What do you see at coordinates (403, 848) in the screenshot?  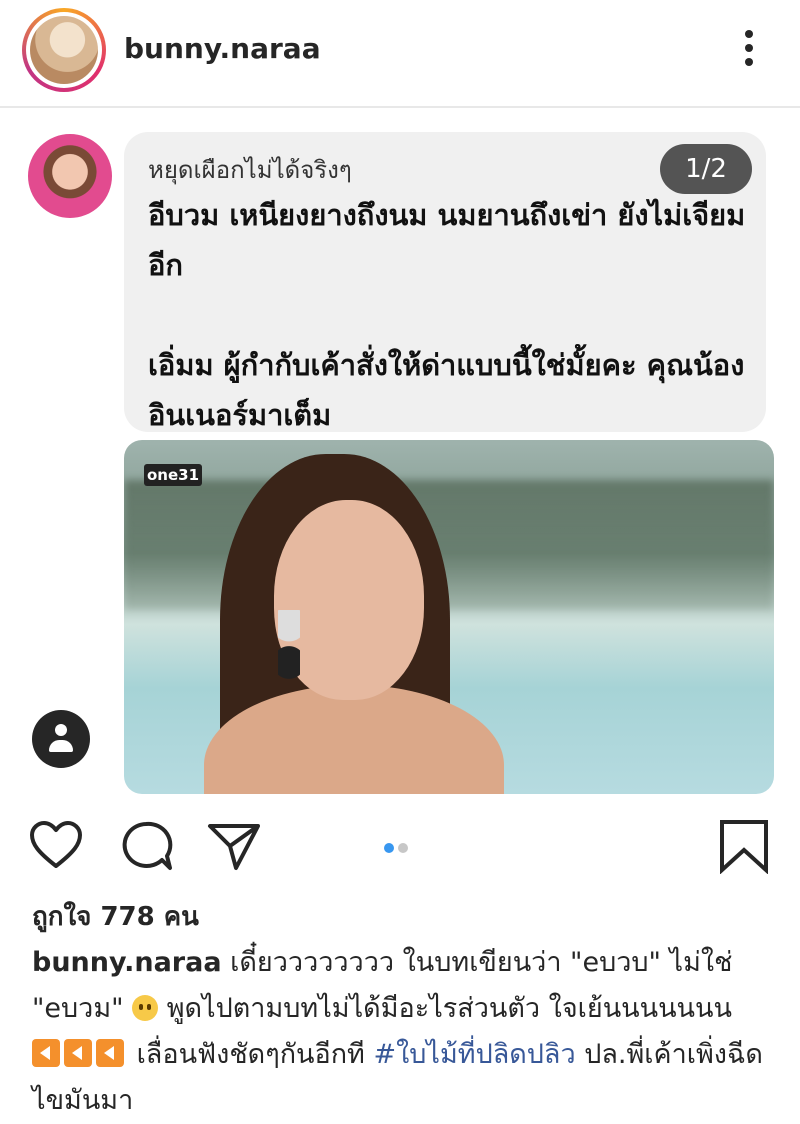 I see `carousel-dot` at bounding box center [403, 848].